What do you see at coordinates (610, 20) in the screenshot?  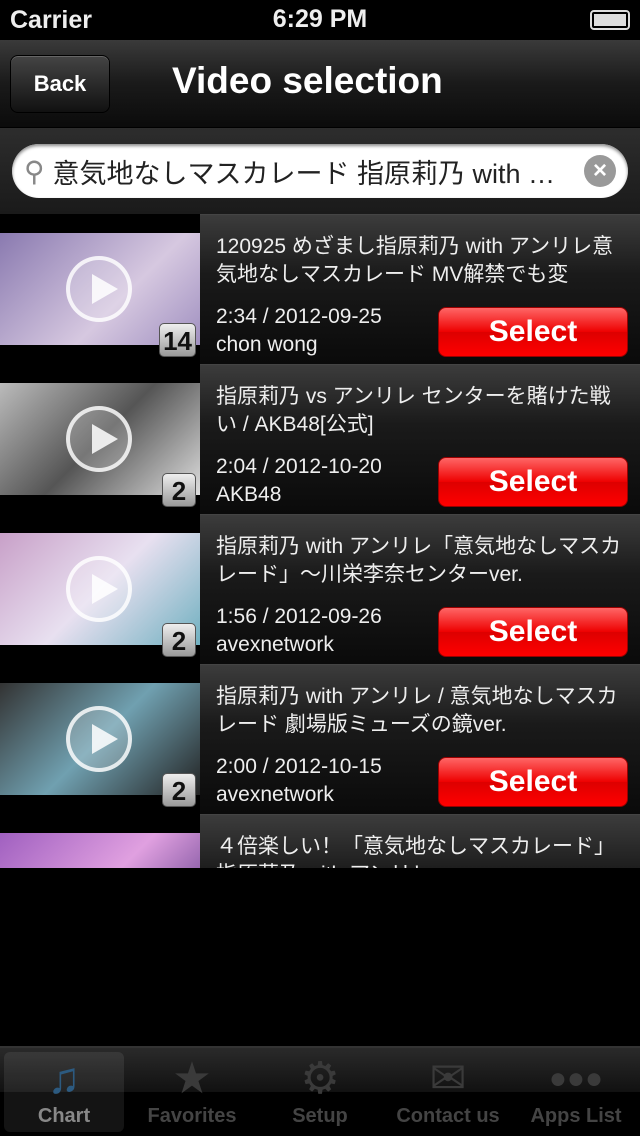 I see `battery-icon` at bounding box center [610, 20].